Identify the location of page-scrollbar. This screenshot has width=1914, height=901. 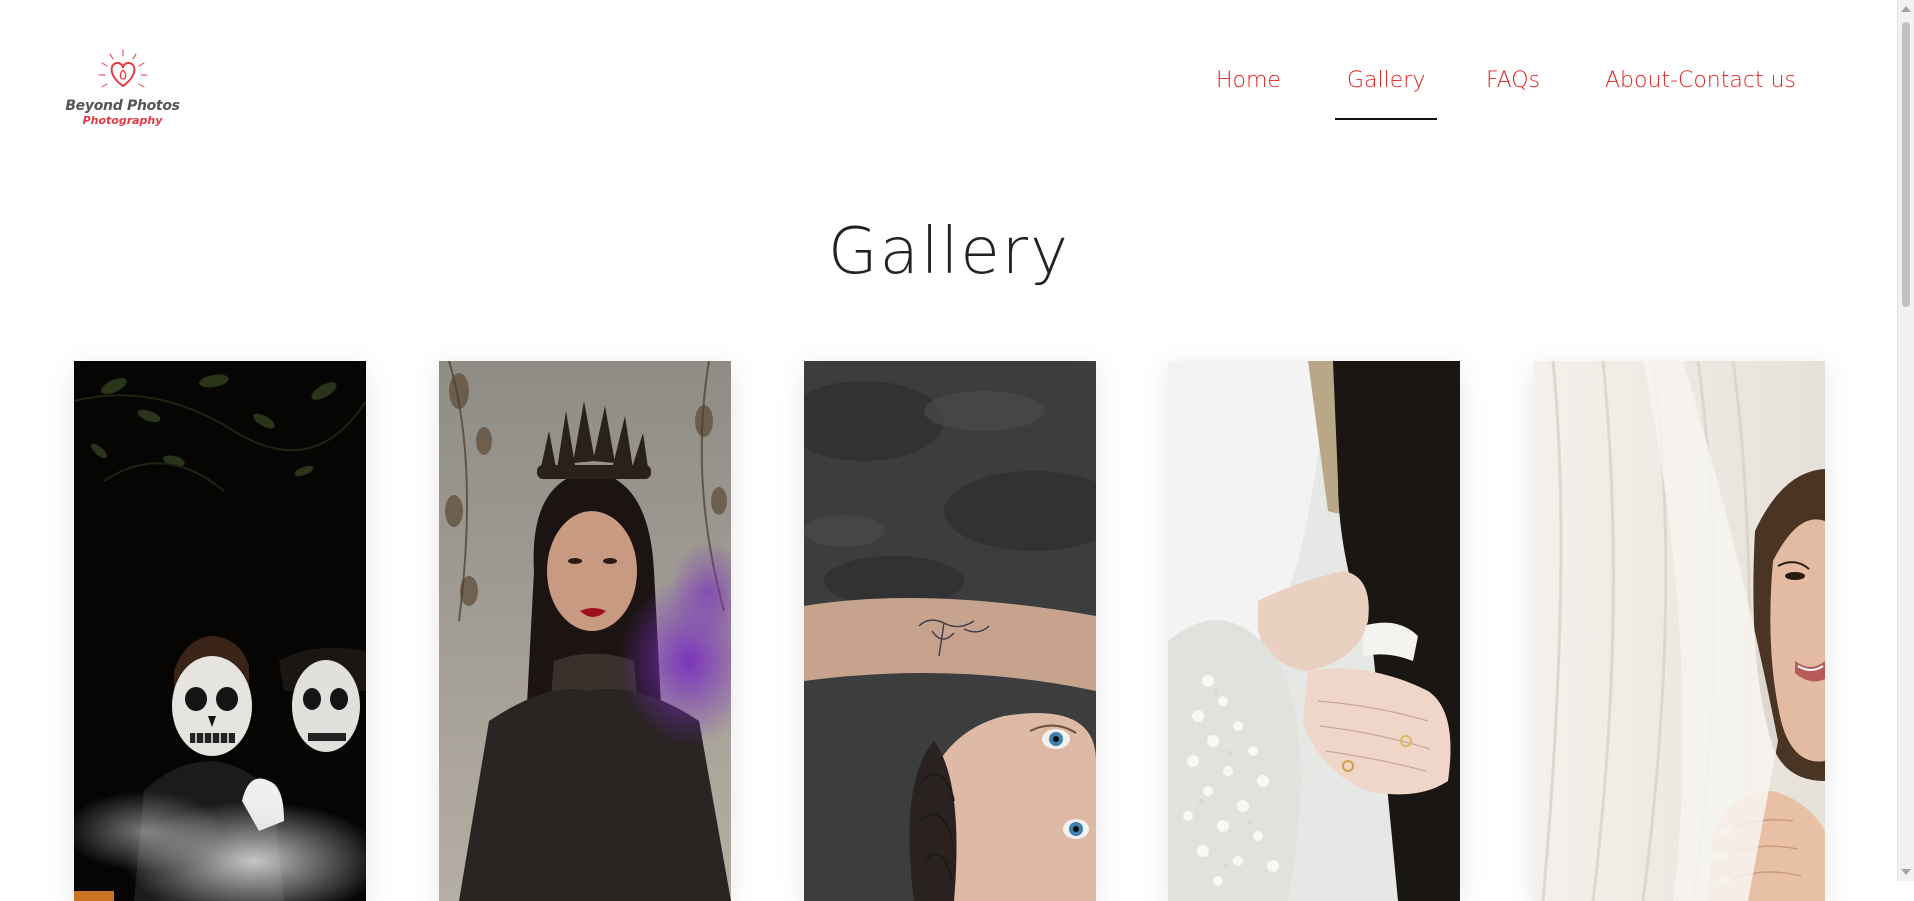
(1905, 440).